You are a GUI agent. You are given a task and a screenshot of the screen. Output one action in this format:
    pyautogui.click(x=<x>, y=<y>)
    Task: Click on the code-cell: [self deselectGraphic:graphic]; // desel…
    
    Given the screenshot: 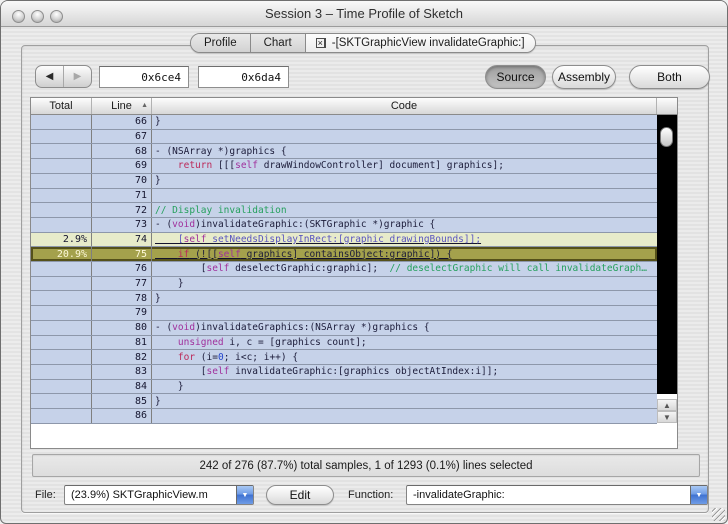 What is the action you would take?
    pyautogui.click(x=401, y=269)
    